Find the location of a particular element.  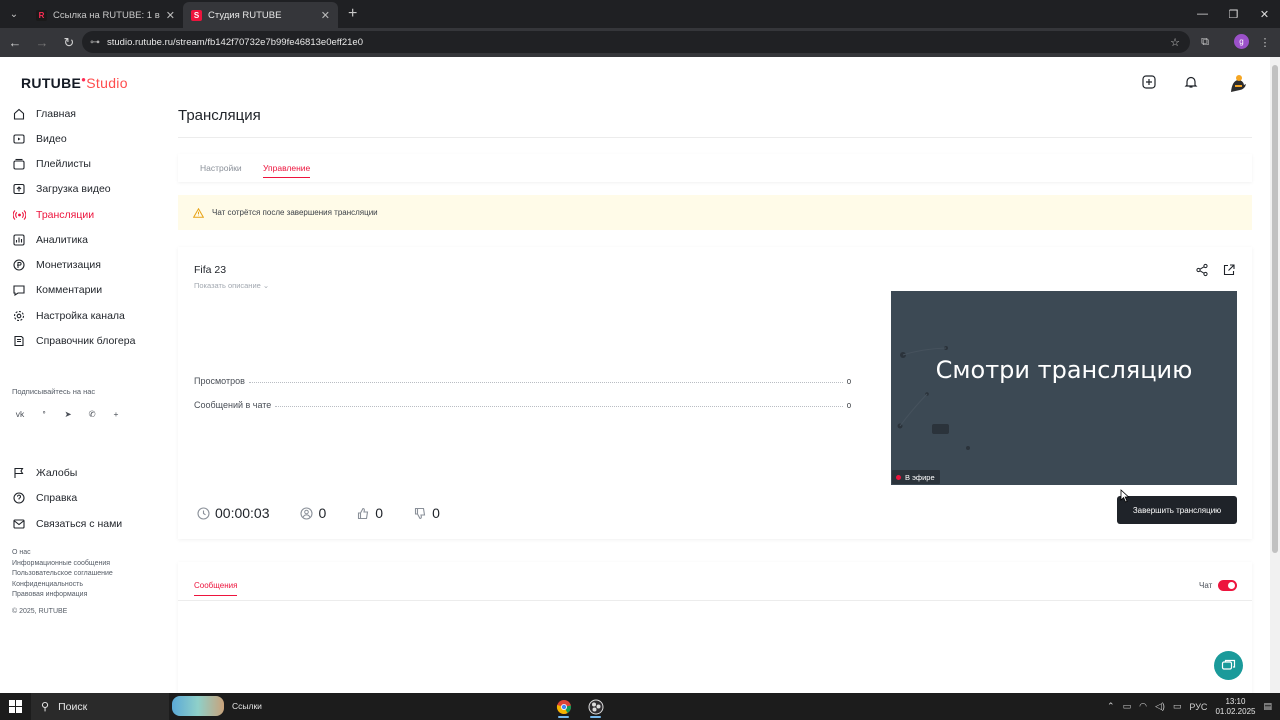

bookmark-star-icon: ☆ is located at coordinates (1175, 42).